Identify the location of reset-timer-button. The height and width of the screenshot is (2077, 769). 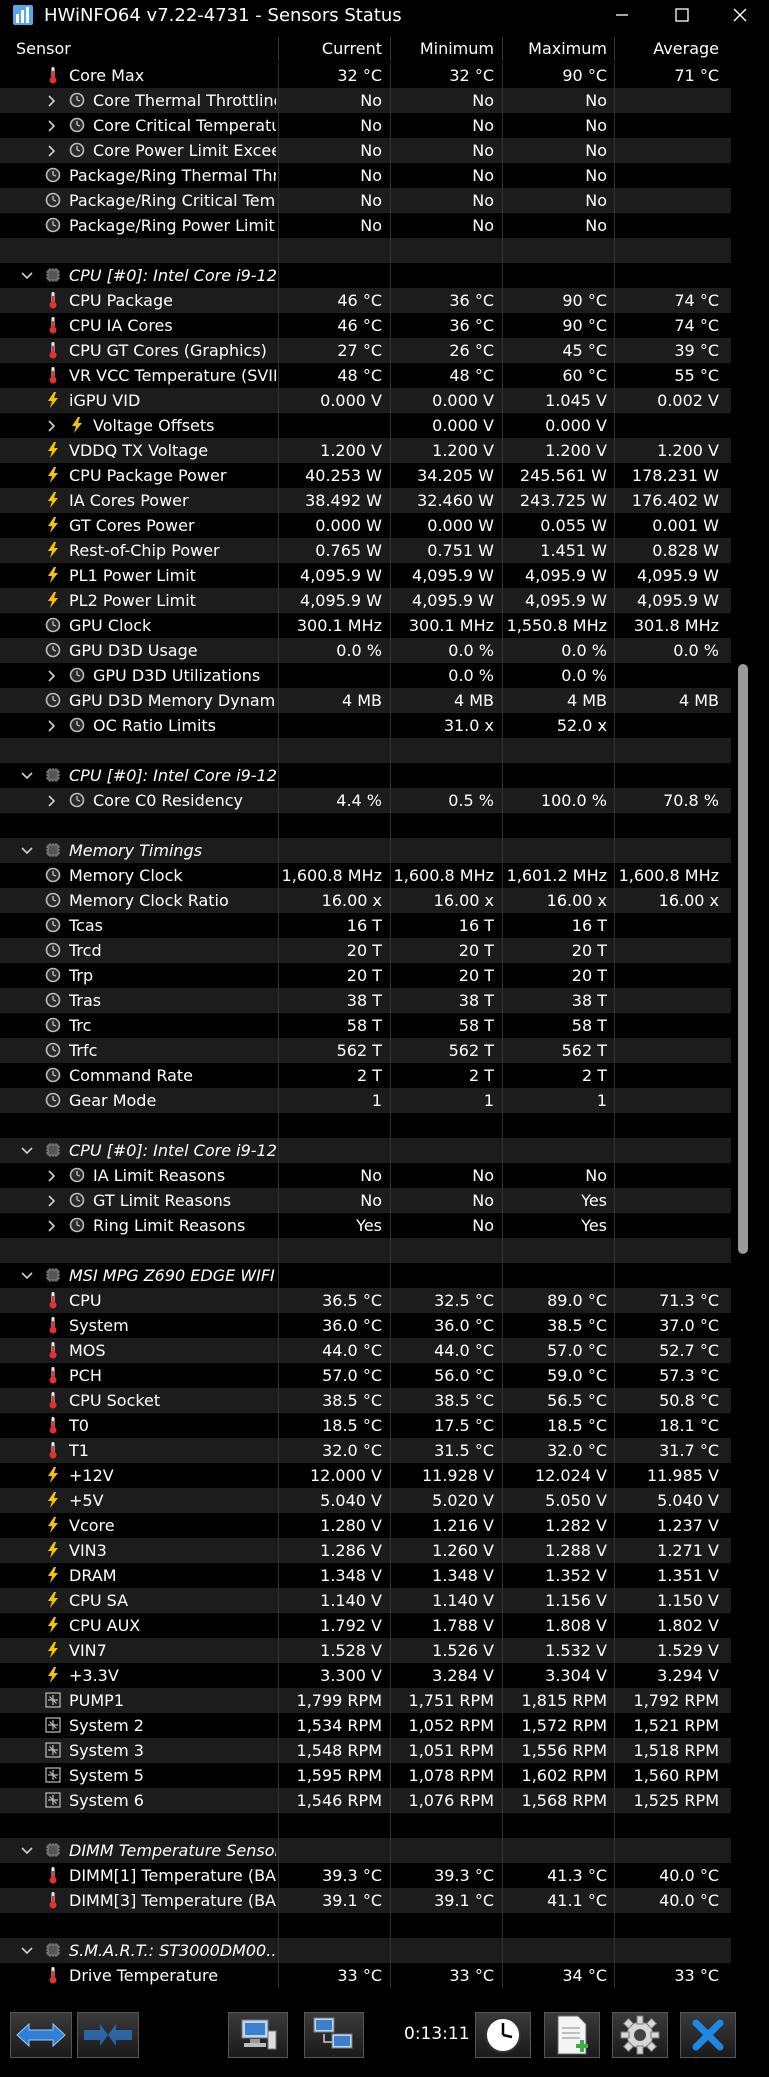
(503, 2035).